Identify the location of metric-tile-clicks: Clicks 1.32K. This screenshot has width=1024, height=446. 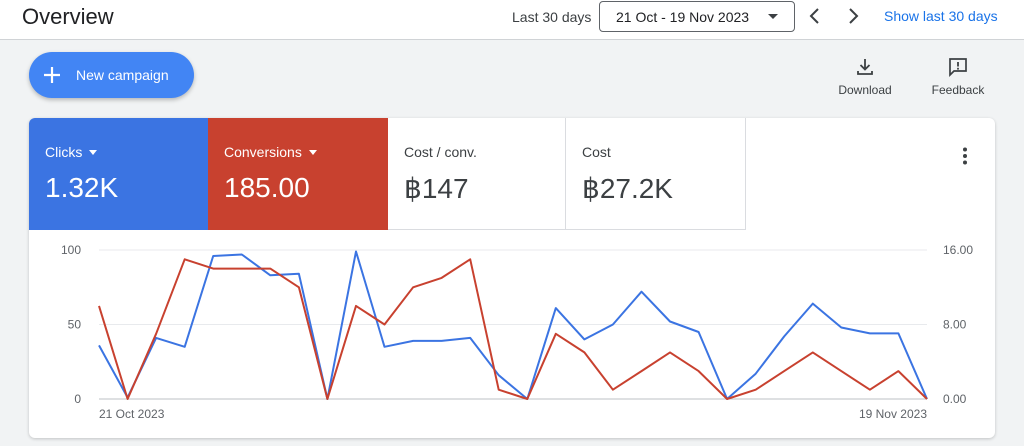
(118, 174).